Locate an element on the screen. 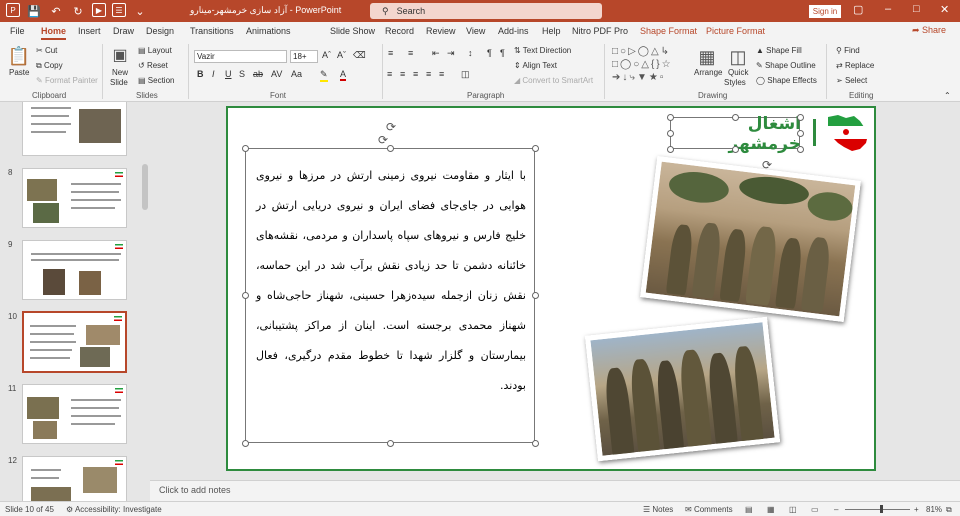 Image resolution: width=960 pixels, height=516 pixels. tab-review: Review is located at coordinates (441, 31).